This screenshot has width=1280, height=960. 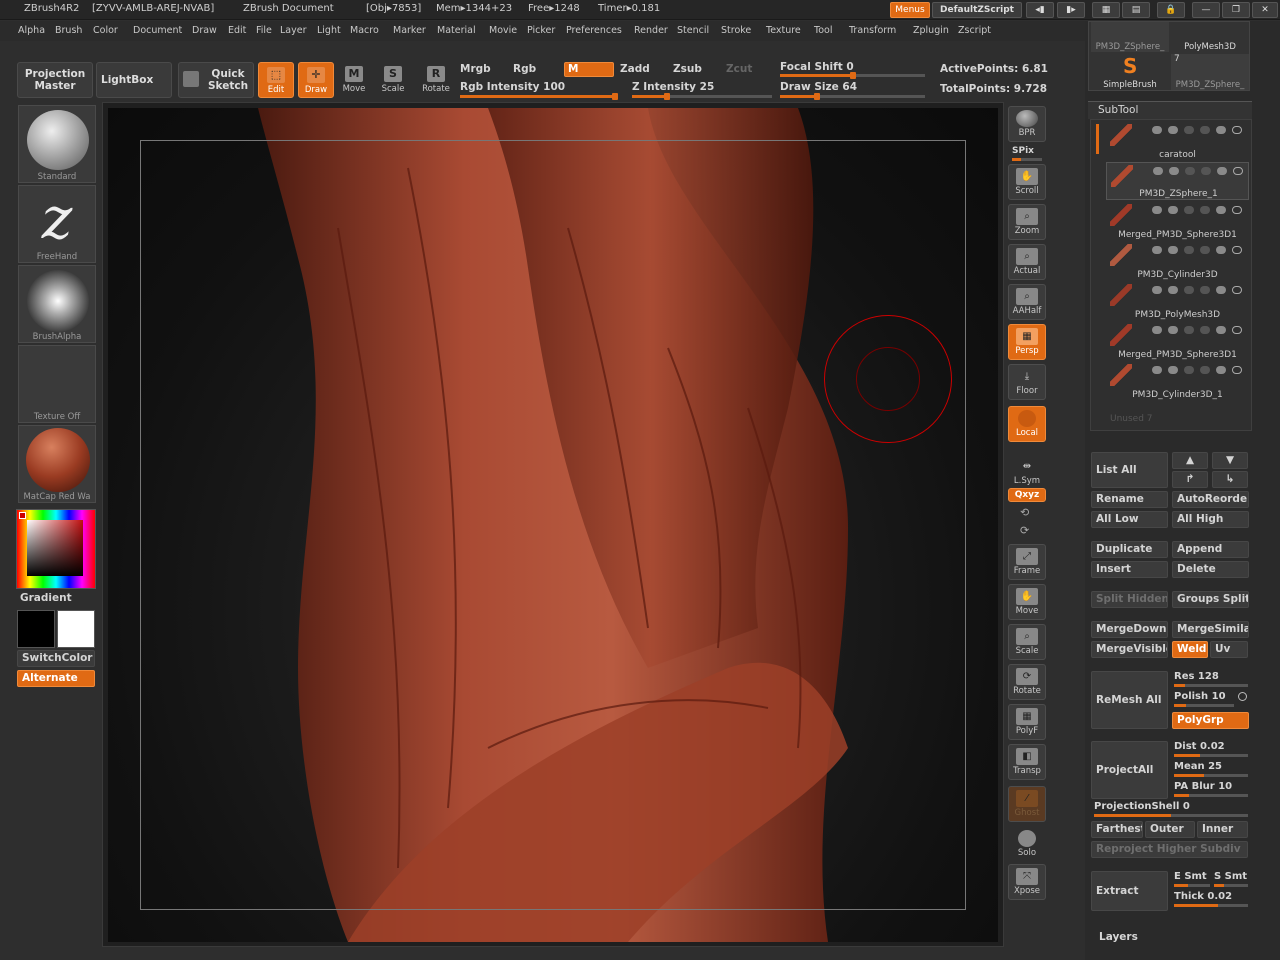 I want to click on list-all-button: List All, so click(x=1129, y=470).